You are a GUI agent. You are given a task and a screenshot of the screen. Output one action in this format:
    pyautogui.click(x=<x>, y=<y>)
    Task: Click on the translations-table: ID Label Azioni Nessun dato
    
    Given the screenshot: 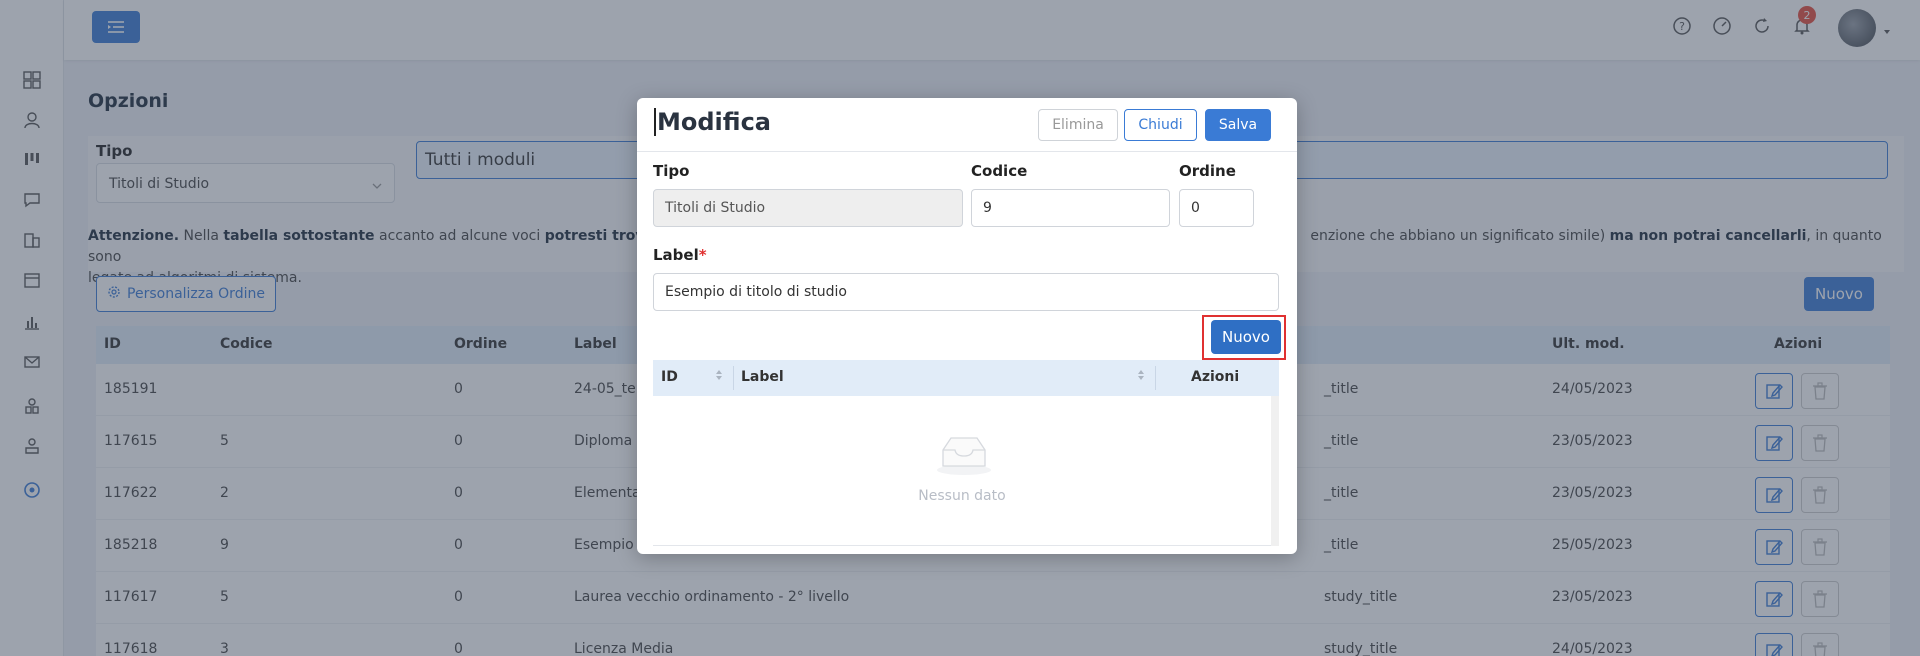 What is the action you would take?
    pyautogui.click(x=966, y=453)
    